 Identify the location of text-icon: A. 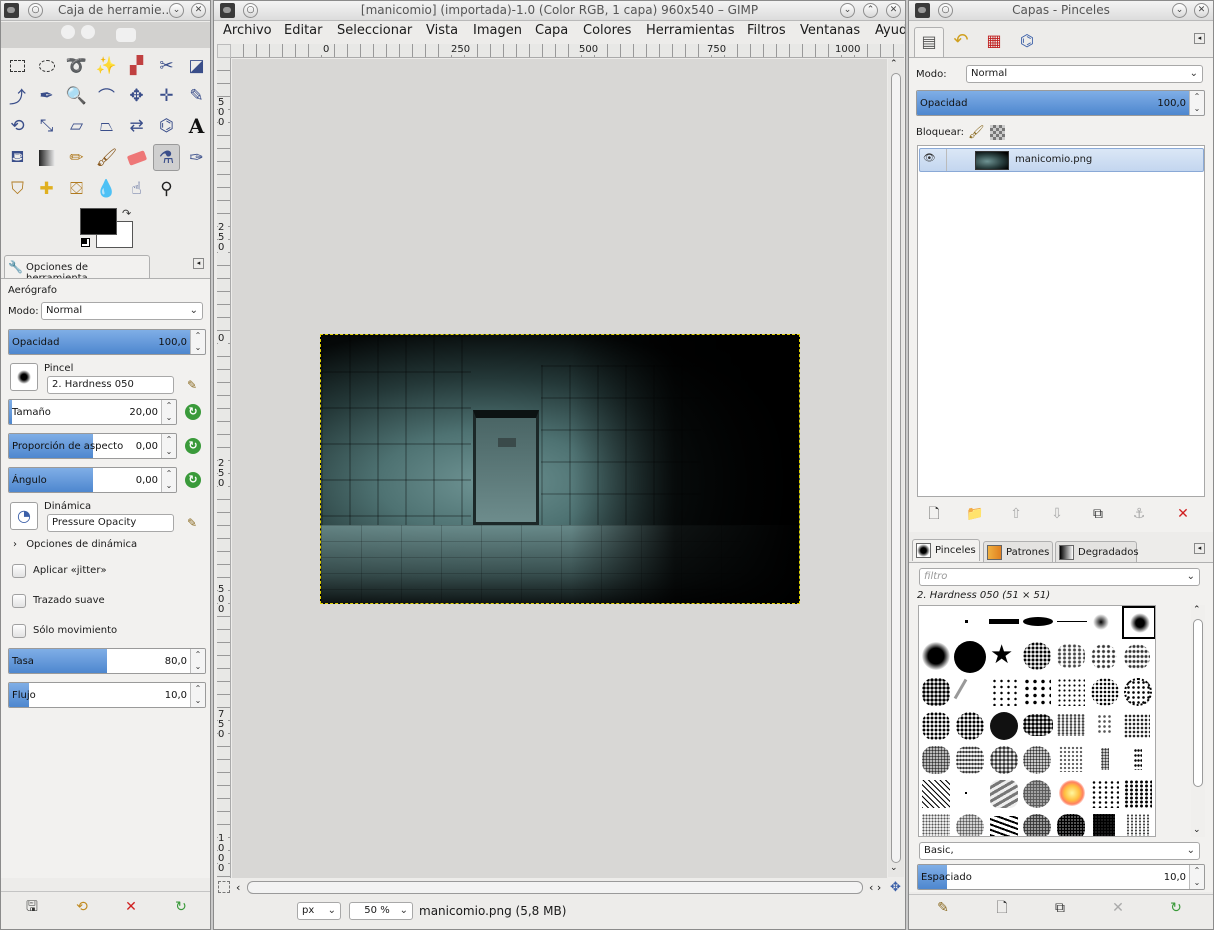
(196, 125).